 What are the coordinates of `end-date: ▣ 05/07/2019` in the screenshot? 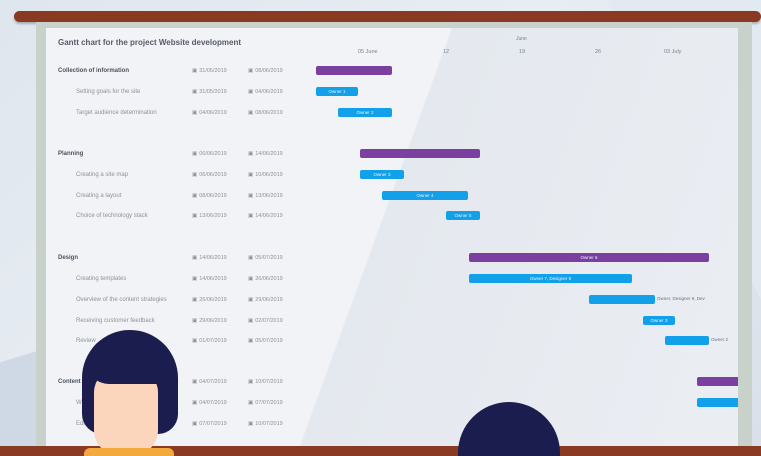 It's located at (265, 341).